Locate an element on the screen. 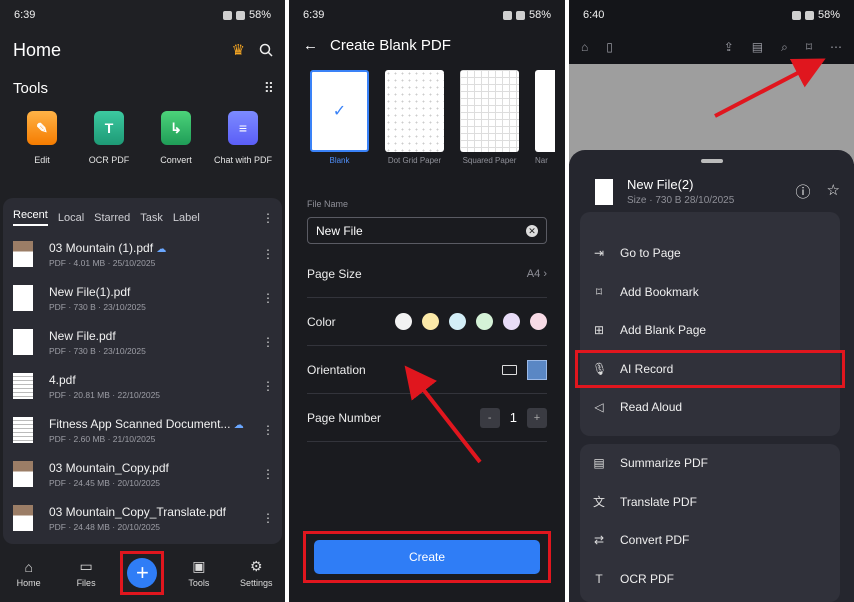 This screenshot has width=854, height=602. grid-icon: ⠿ is located at coordinates (269, 88).